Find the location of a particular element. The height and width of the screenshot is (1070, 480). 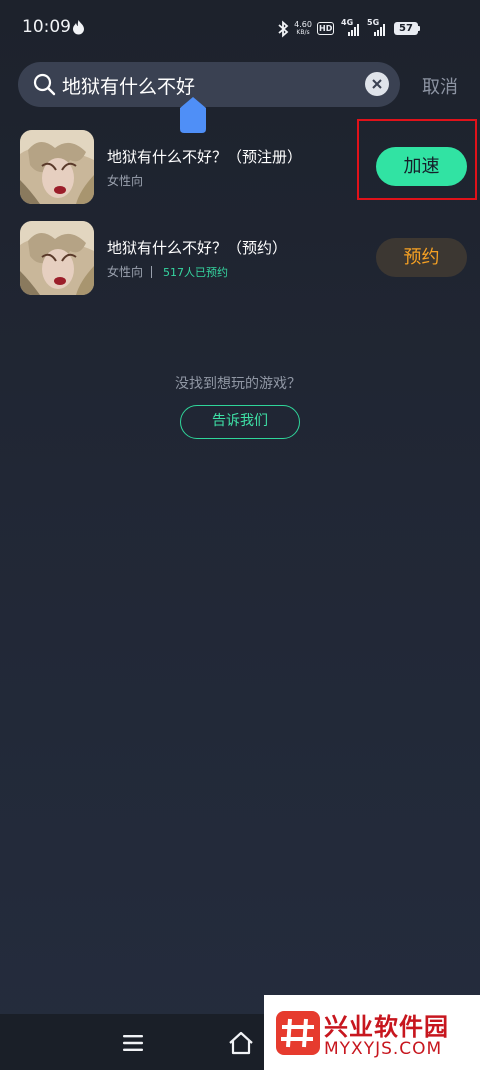

search-input: 地狱有什么不好 is located at coordinates (128, 85).